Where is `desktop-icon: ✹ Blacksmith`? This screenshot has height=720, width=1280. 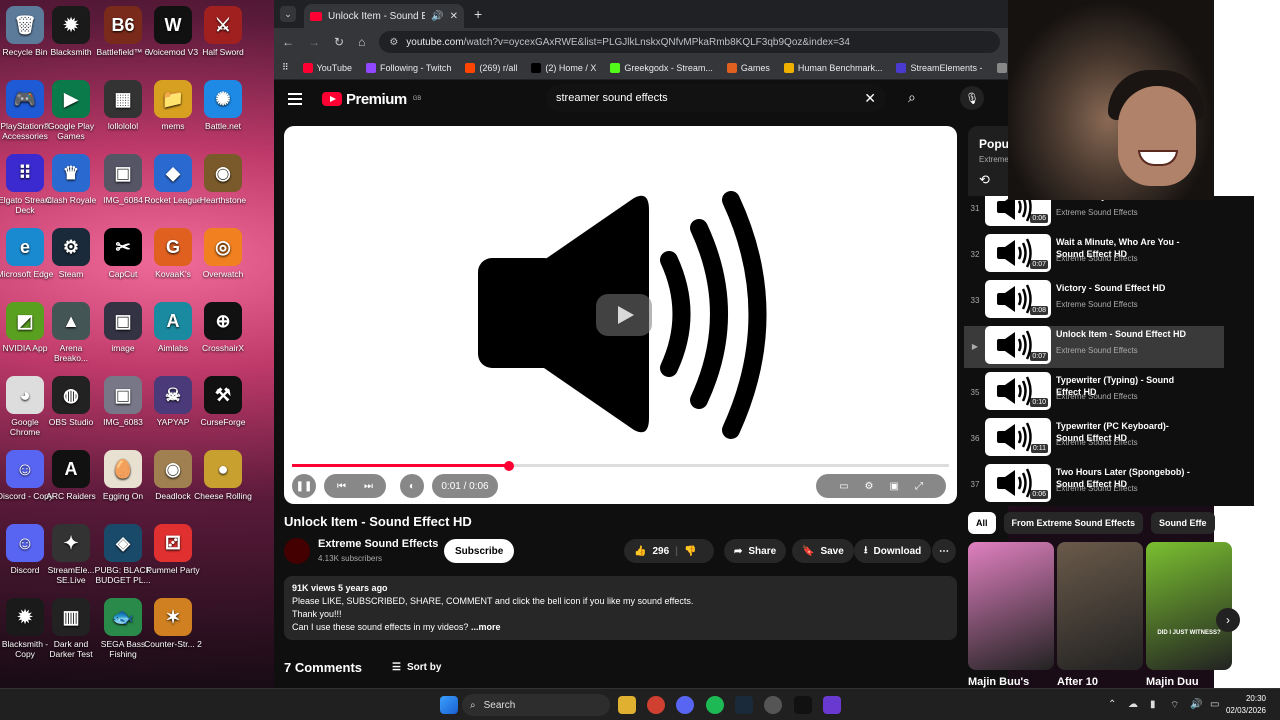
desktop-icon: ✹ Blacksmith is located at coordinates (71, 31).